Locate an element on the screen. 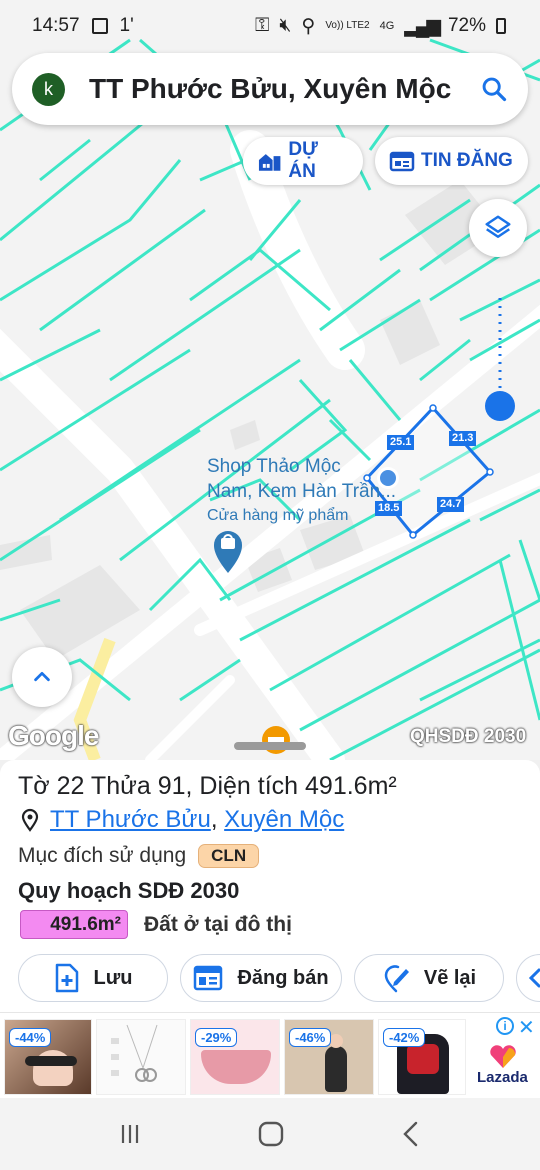 The width and height of the screenshot is (540, 1170). search-icon is located at coordinates (494, 89).